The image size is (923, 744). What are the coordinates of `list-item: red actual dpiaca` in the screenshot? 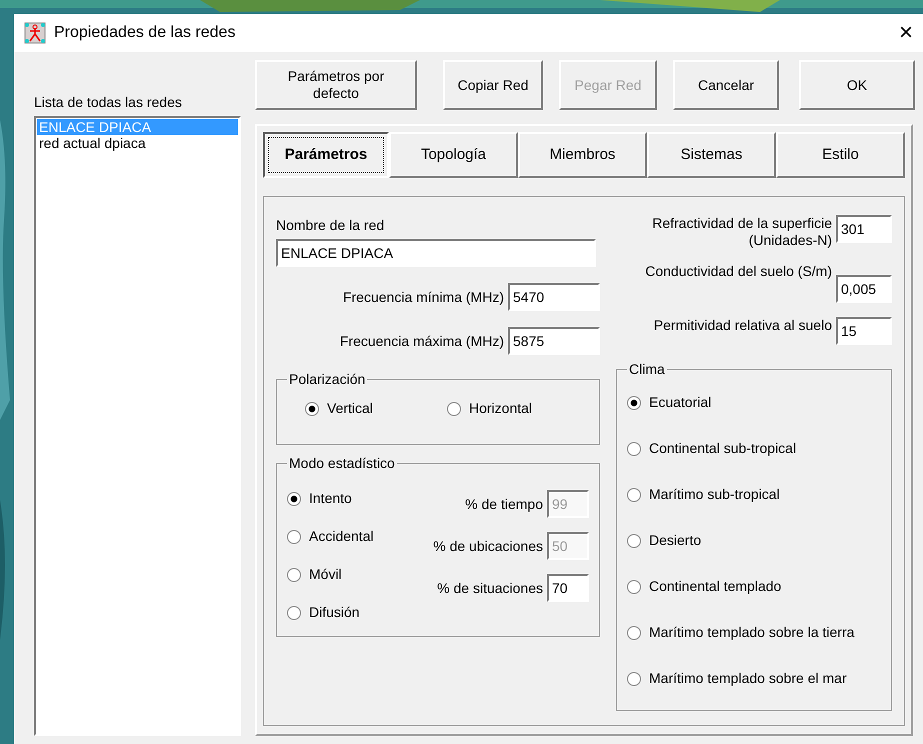 It's located at (137, 143).